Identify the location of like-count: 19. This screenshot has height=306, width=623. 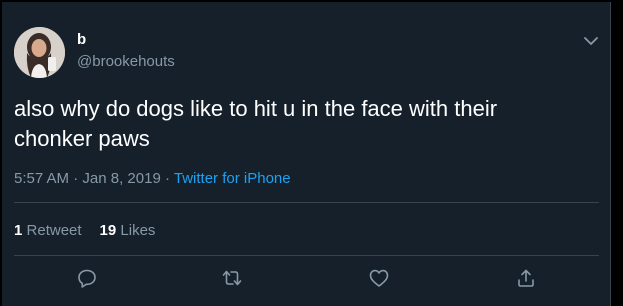
(108, 230).